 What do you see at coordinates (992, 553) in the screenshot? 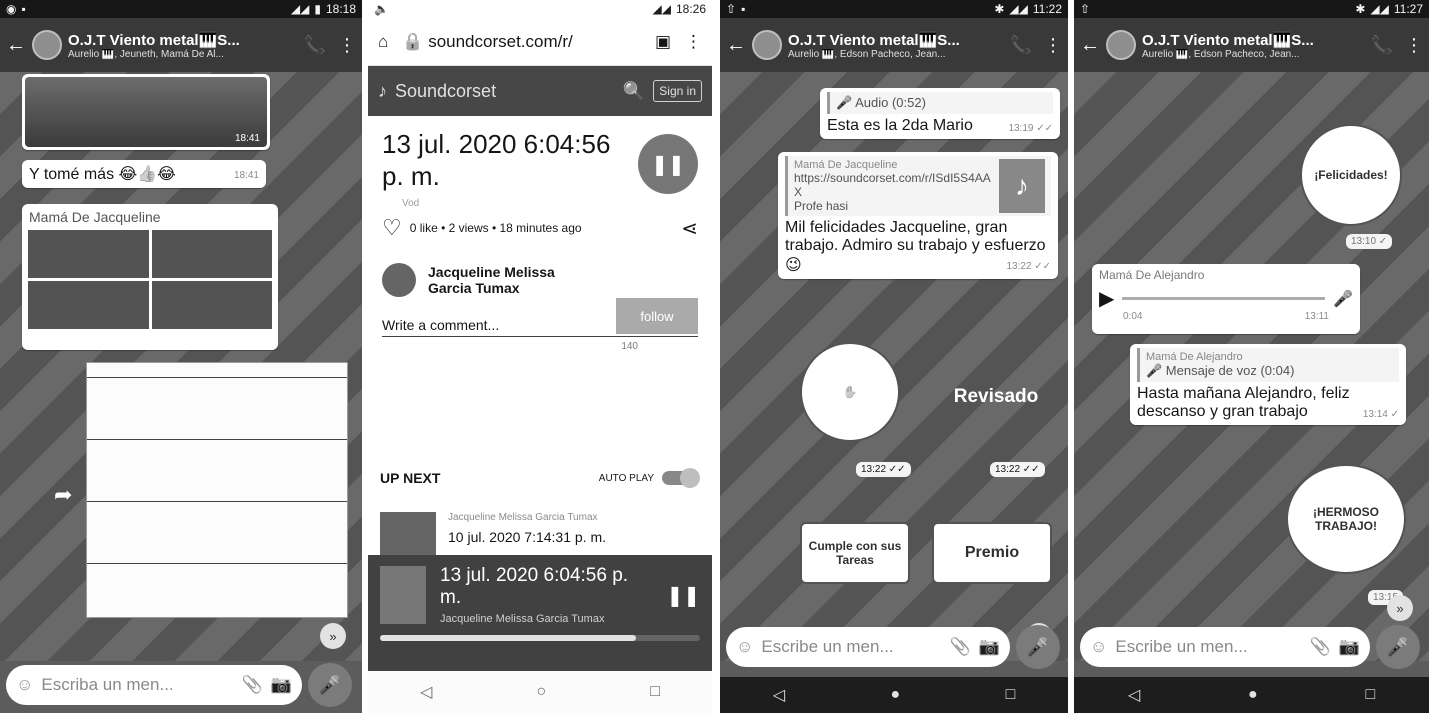
I see `sticker-premio: Premio` at bounding box center [992, 553].